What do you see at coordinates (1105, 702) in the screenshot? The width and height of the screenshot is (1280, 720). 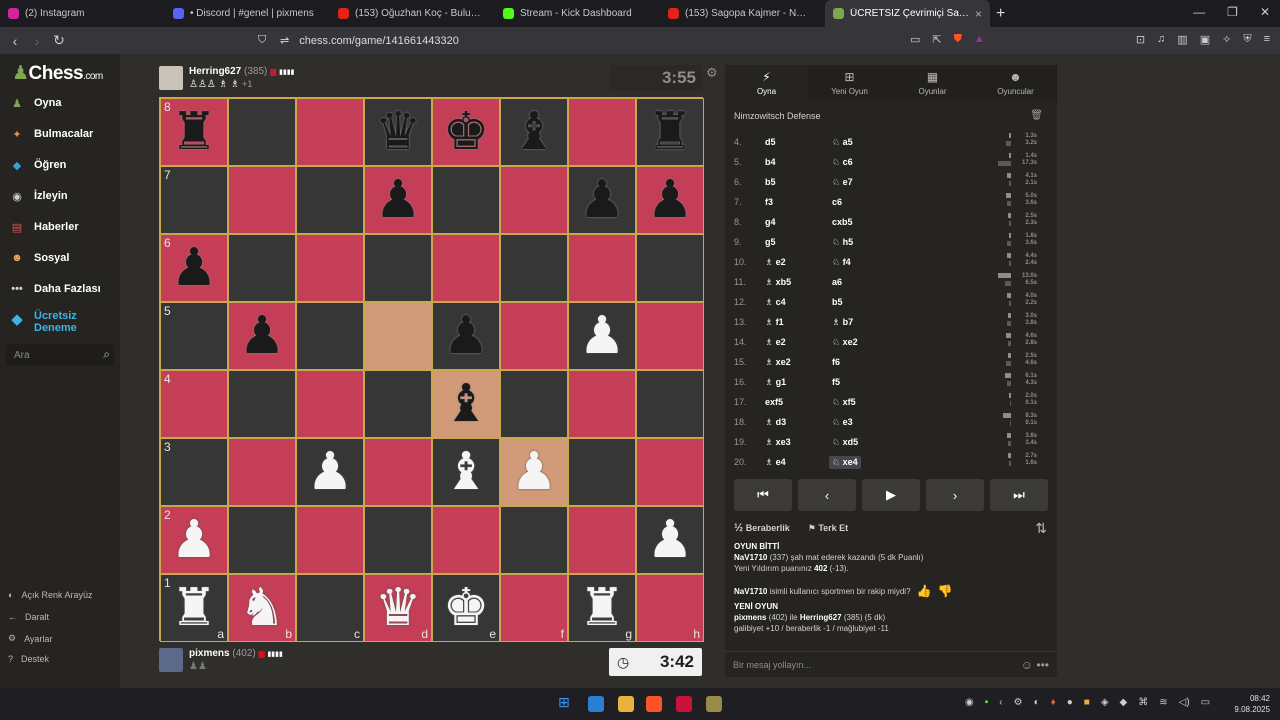 I see `tray-icon: ◈` at bounding box center [1105, 702].